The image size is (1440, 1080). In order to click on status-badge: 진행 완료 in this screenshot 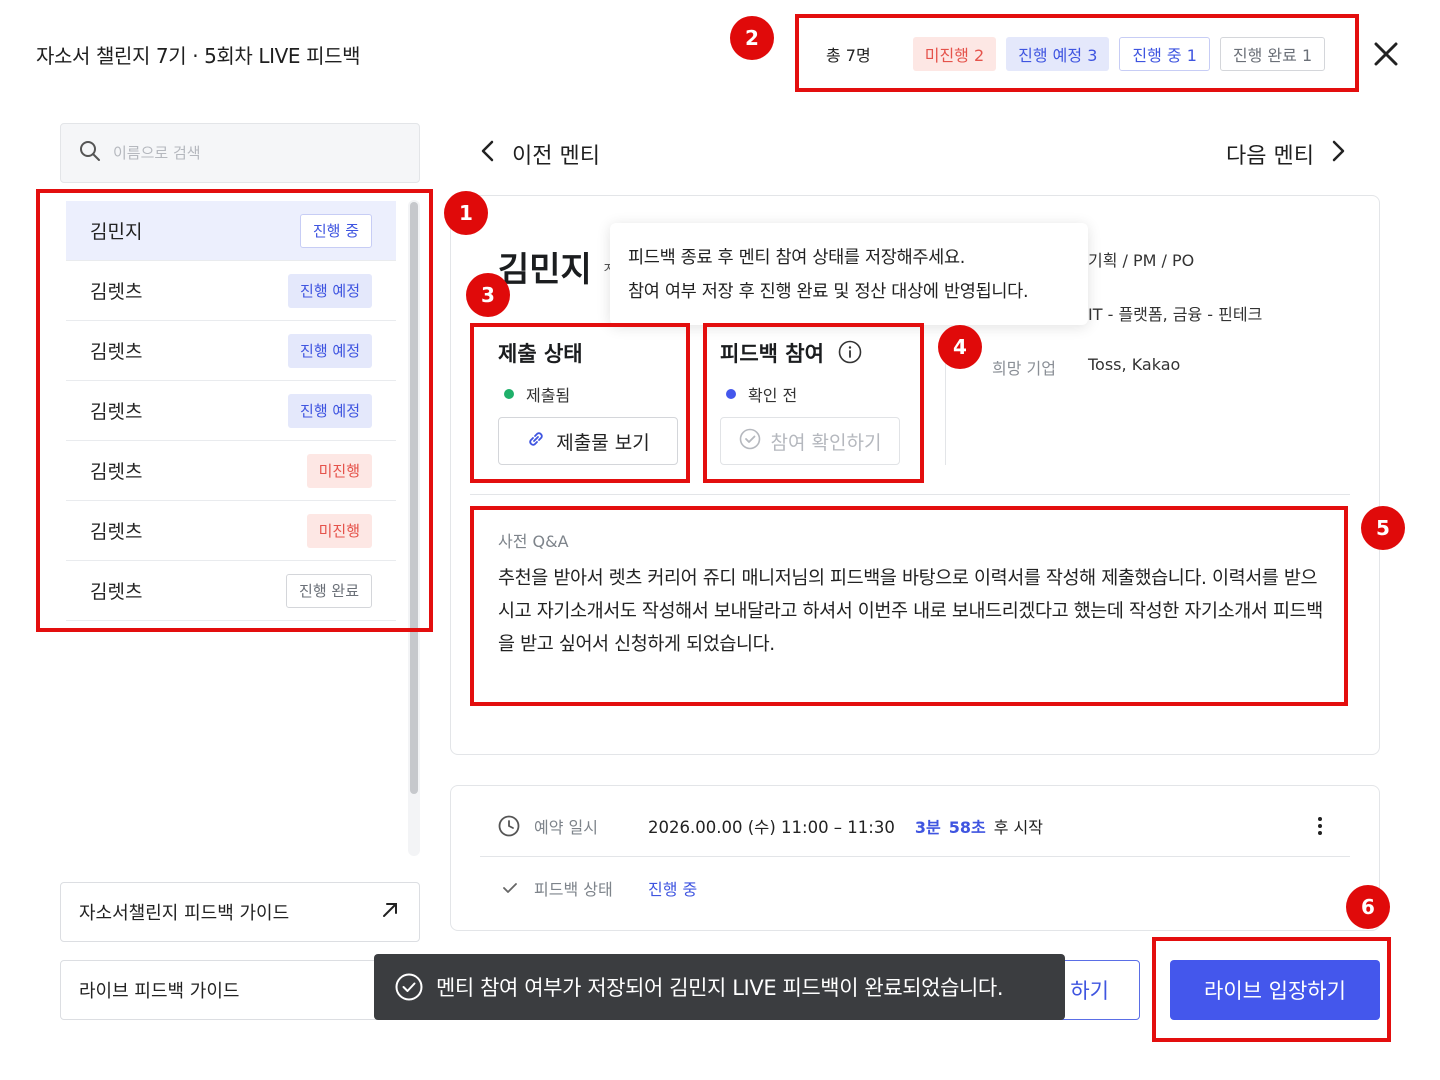, I will do `click(329, 590)`.